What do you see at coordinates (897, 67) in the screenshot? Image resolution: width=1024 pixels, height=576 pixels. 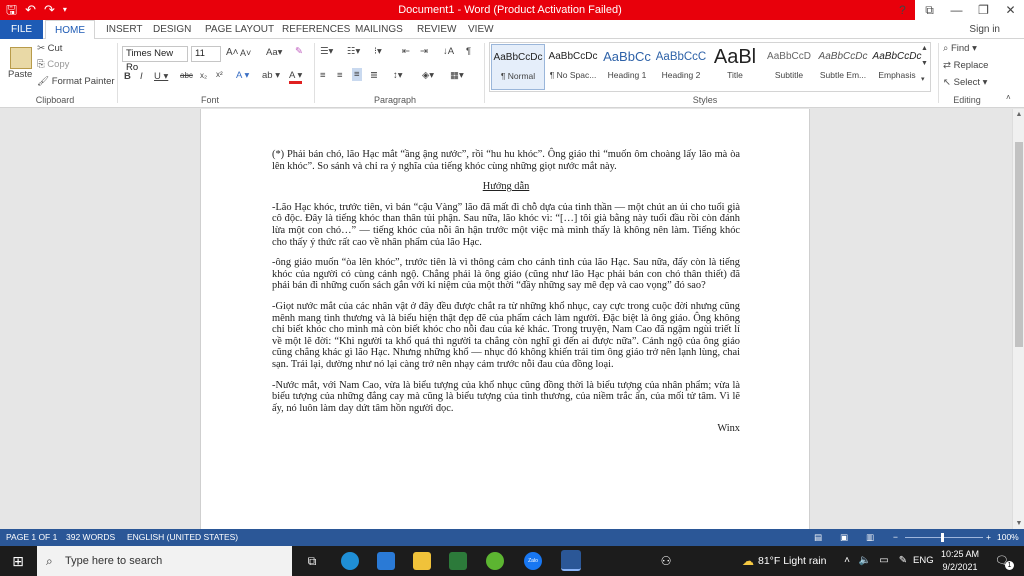 I see `style-emphasis: AaBbCcDc Emphasis` at bounding box center [897, 67].